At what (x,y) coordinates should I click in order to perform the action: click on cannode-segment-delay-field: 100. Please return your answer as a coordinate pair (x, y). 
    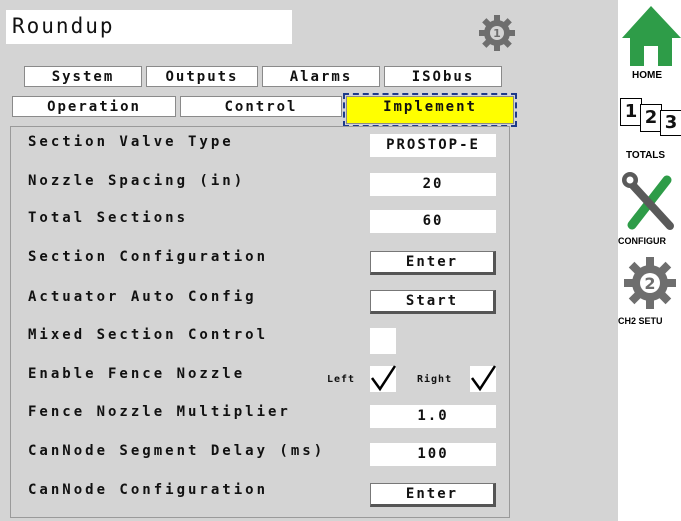
    Looking at the image, I should click on (433, 454).